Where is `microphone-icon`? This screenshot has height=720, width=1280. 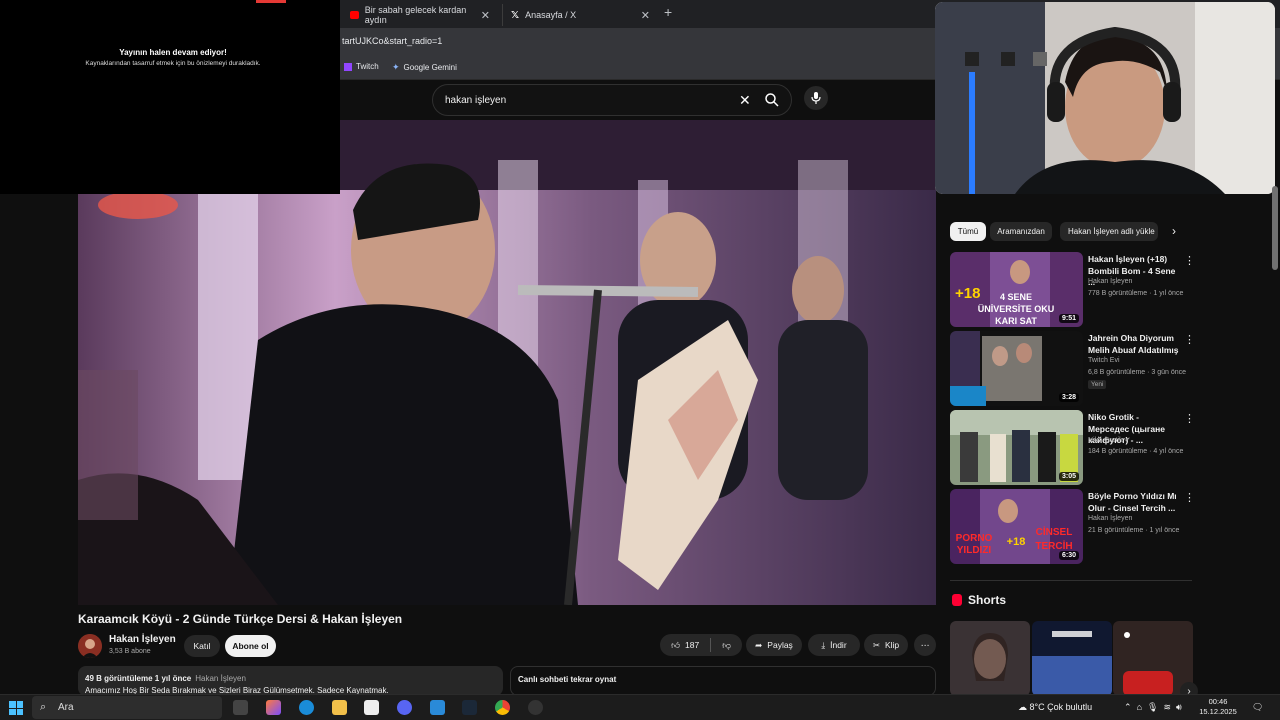 microphone-icon is located at coordinates (816, 98).